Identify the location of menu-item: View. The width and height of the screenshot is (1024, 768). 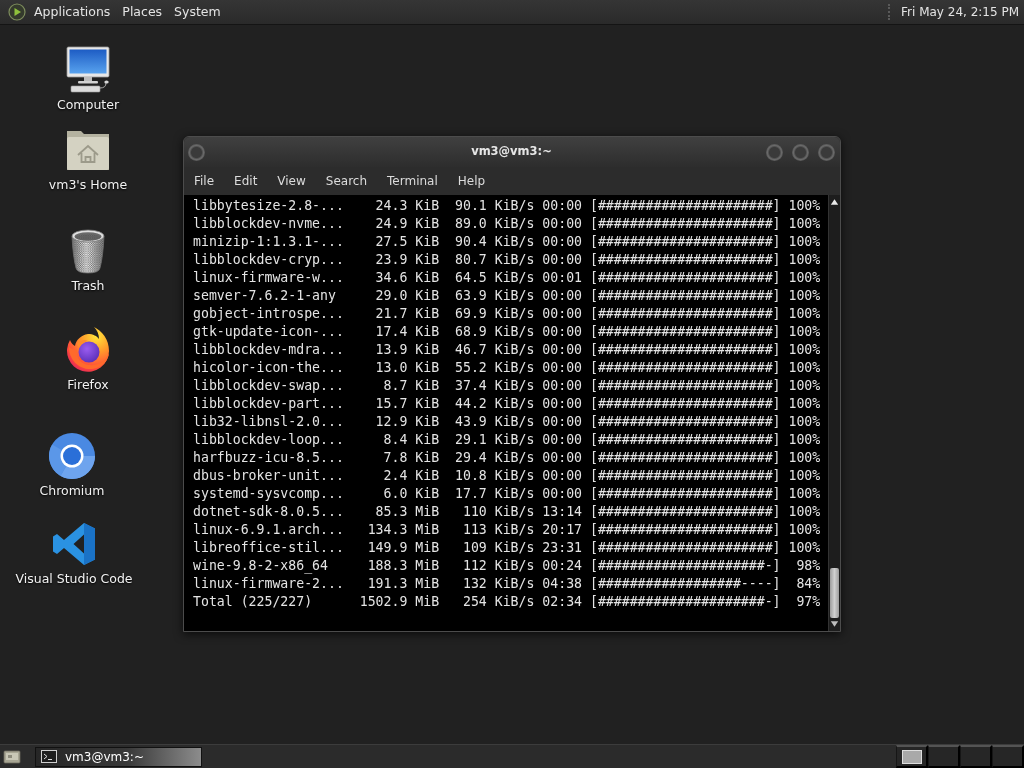
(291, 181).